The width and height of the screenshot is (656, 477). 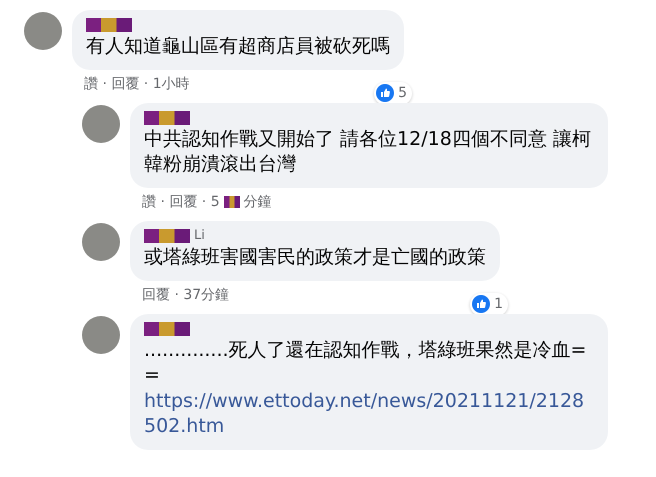 I want to click on comment-actions: 讚 · 回覆 · 1小時, so click(x=137, y=84).